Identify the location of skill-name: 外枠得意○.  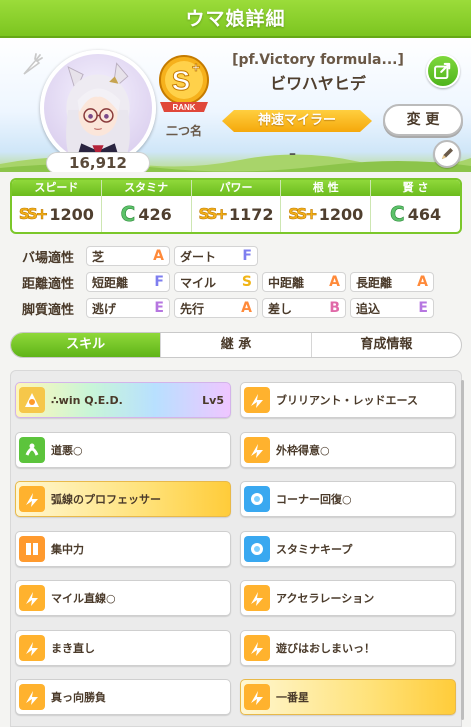
(303, 450).